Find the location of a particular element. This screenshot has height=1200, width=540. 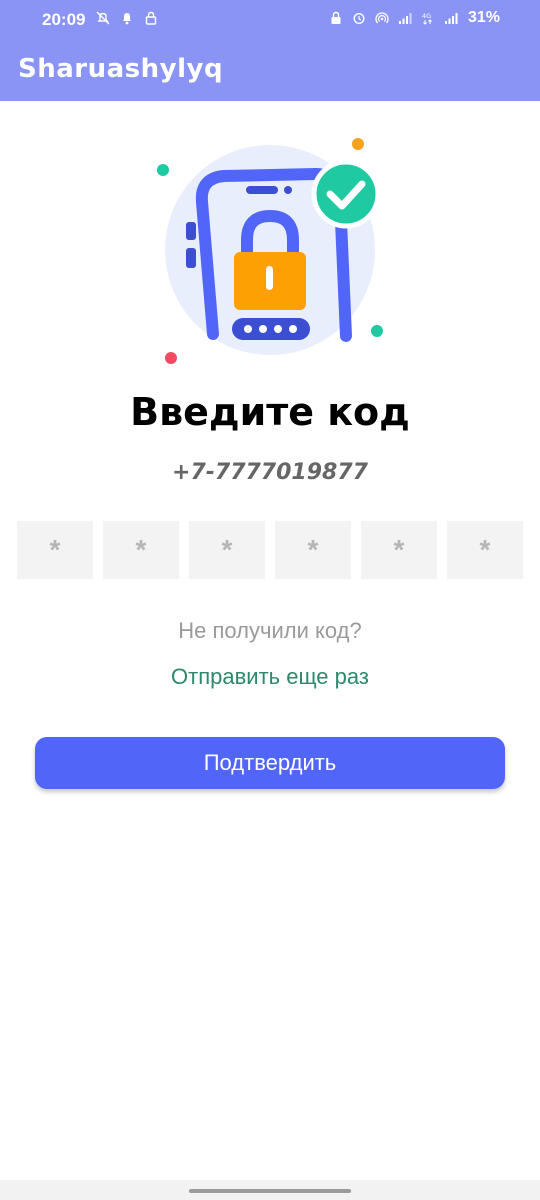

status-bar: 20:09 4G 31% is located at coordinates (270, 19).